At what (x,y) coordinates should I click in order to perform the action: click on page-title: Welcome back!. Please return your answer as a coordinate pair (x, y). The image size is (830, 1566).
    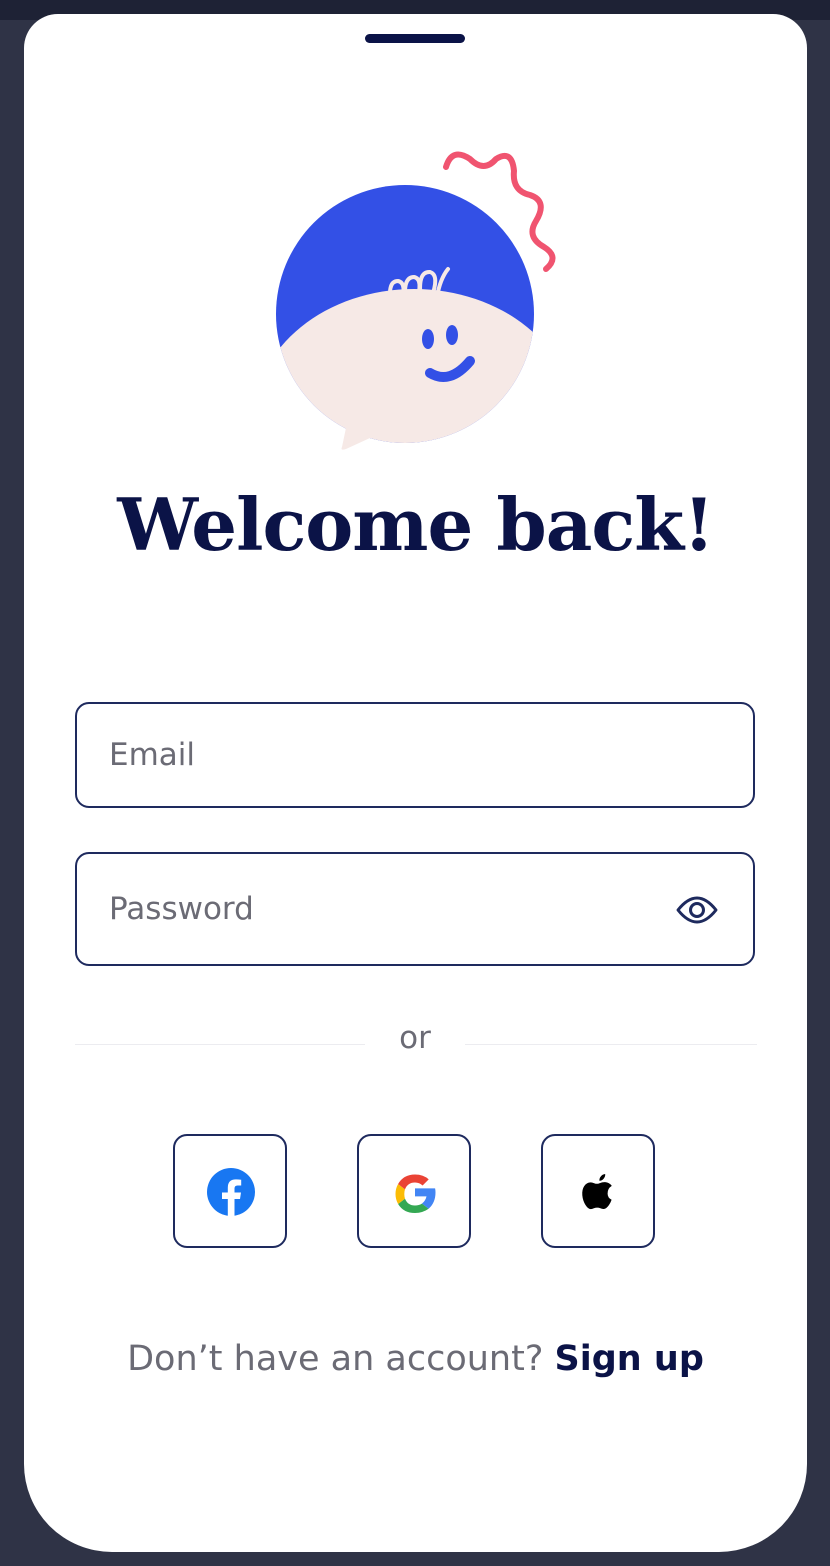
    Looking at the image, I should click on (415, 524).